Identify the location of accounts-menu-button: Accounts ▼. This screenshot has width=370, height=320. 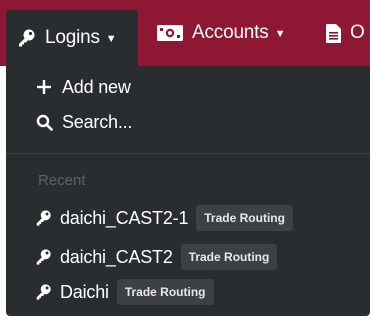
(221, 33).